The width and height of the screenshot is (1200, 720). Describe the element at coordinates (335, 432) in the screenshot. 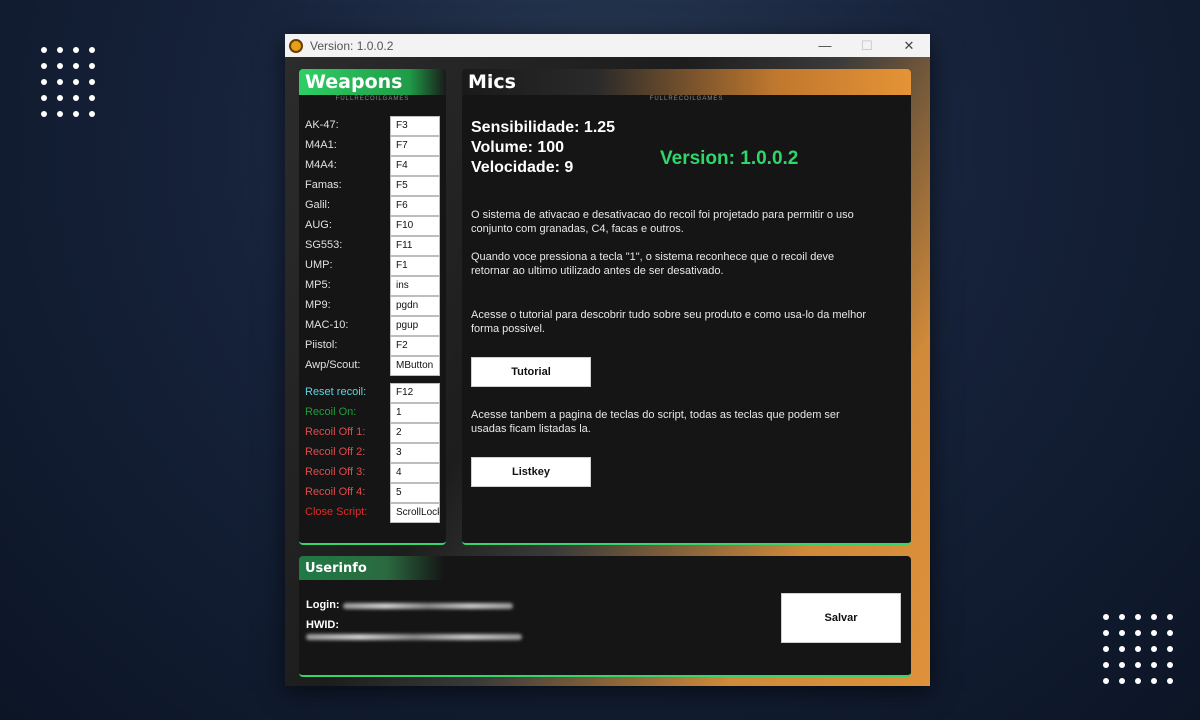

I see `controls-label: Recoil Off 1:` at that location.